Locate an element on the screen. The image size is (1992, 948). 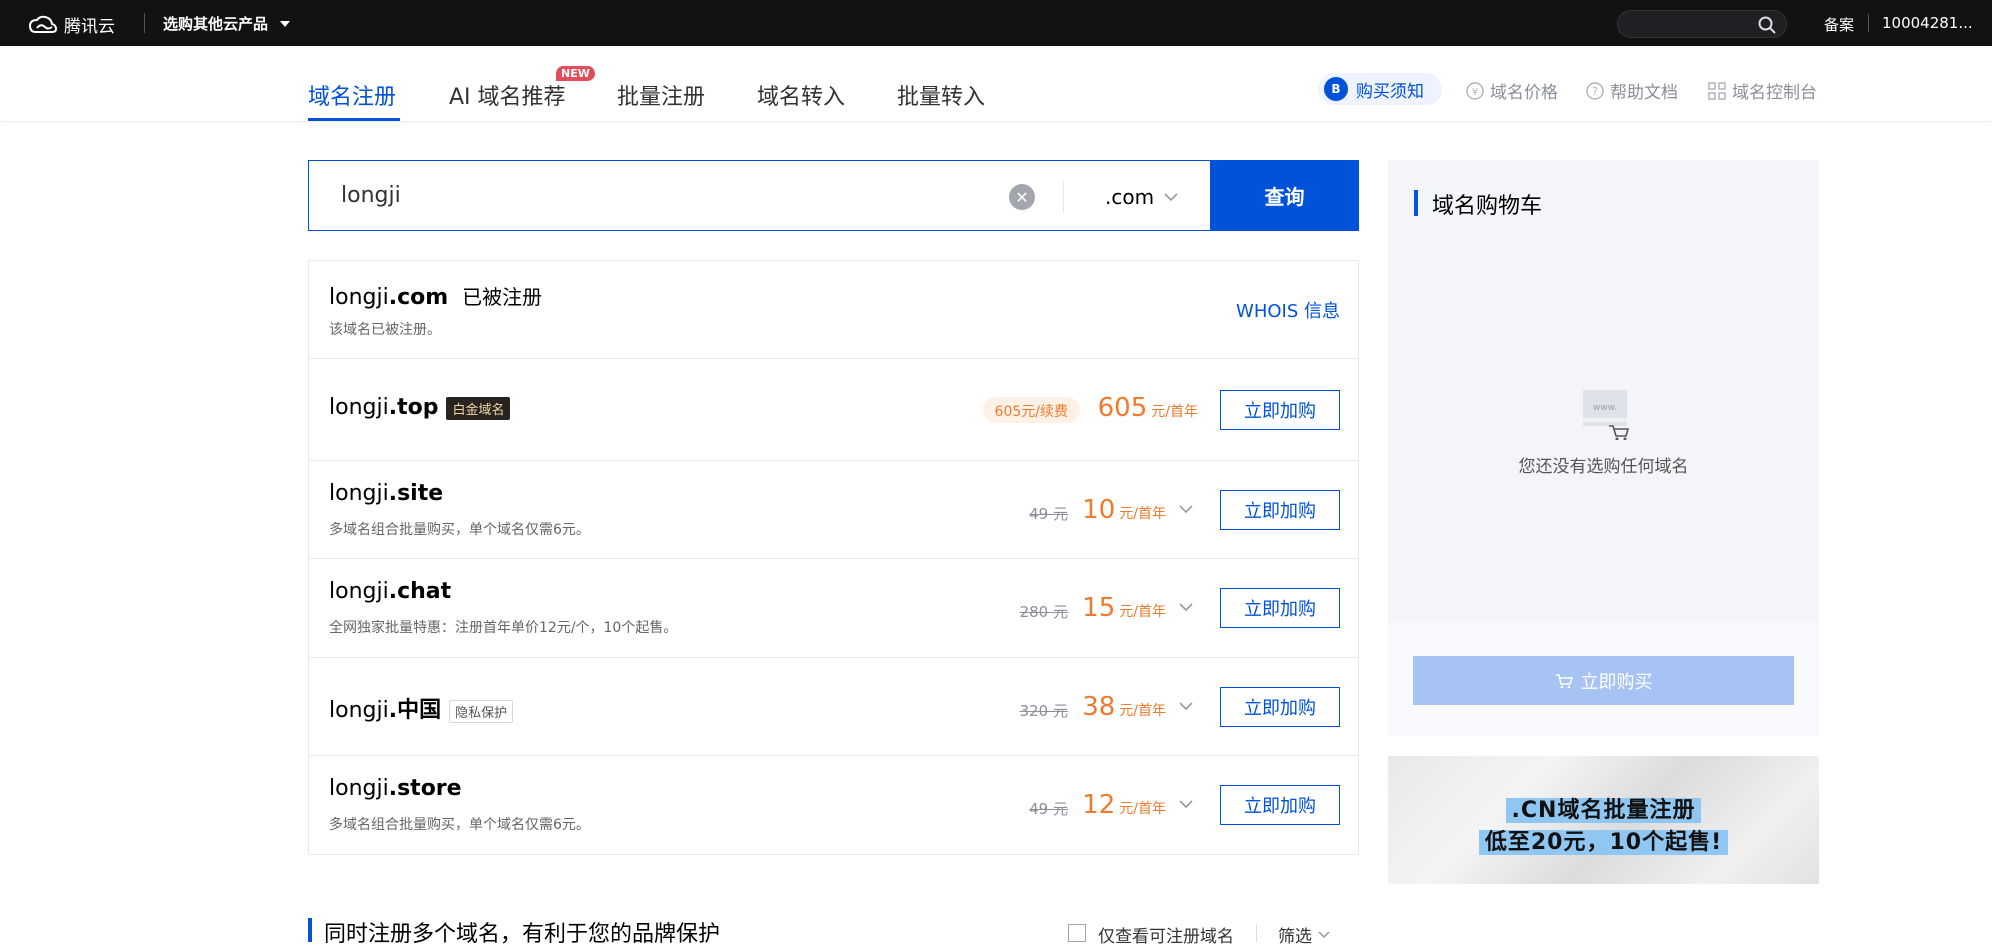
filter-dropdown: 筛选 is located at coordinates (1304, 934).